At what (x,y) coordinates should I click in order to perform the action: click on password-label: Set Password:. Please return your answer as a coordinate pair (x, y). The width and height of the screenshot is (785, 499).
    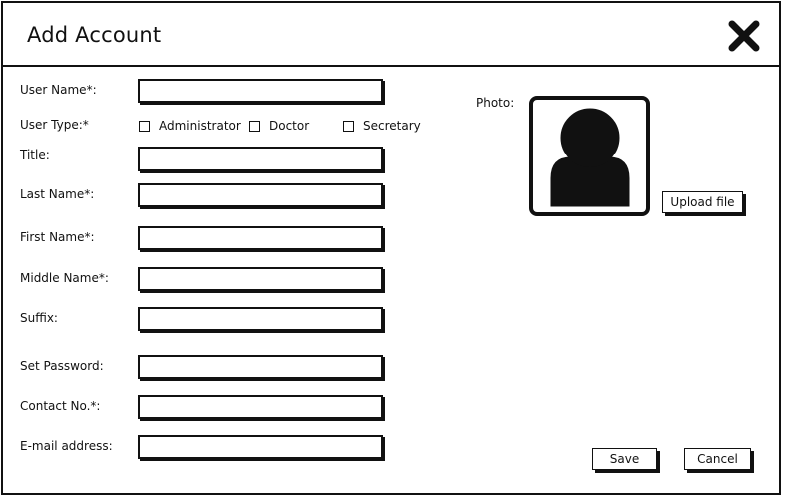
    Looking at the image, I should click on (62, 366).